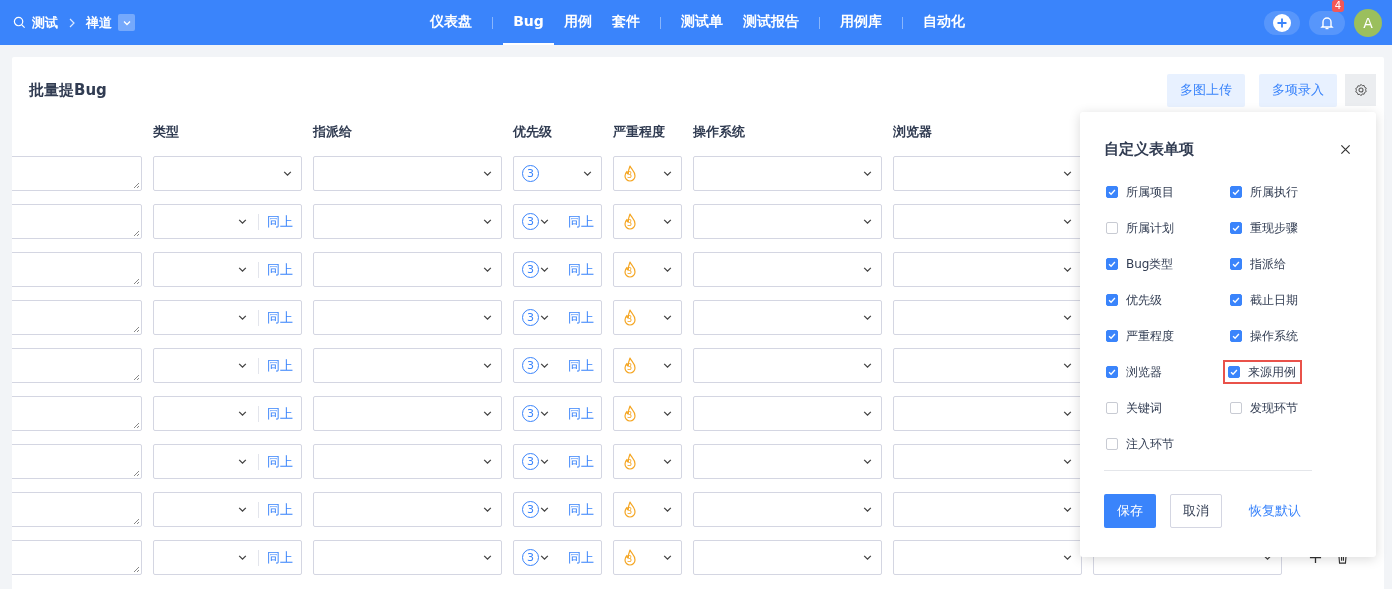 The image size is (1392, 589). I want to click on priority-select: 3, so click(557, 173).